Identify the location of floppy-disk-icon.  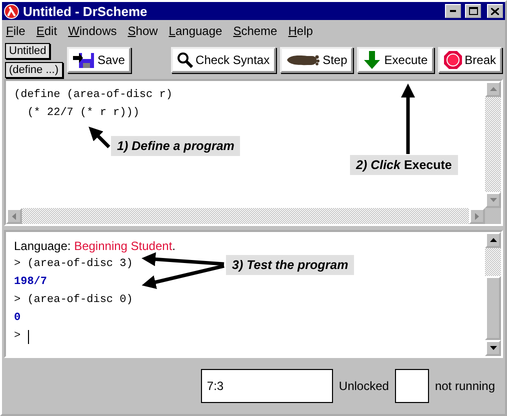
(83, 60).